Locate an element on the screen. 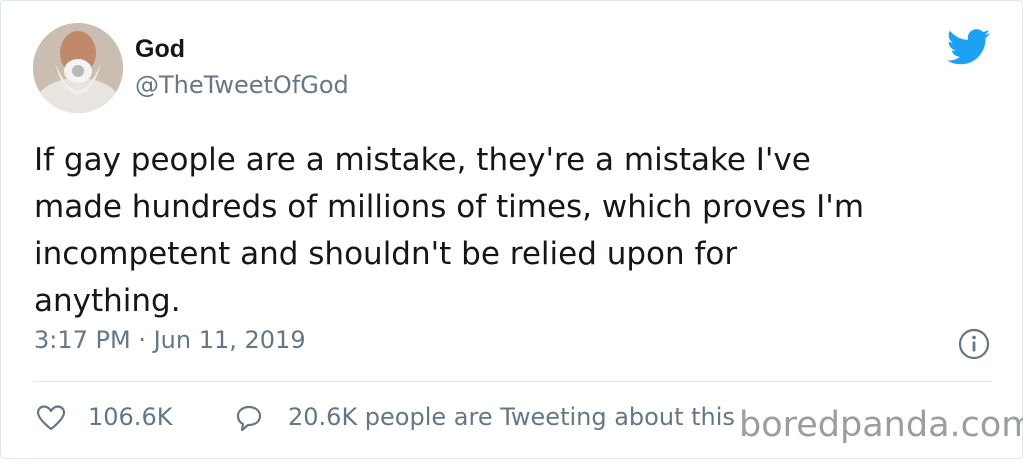 The height and width of the screenshot is (459, 1023). author-handle: @TheTweetOfGod is located at coordinates (242, 85).